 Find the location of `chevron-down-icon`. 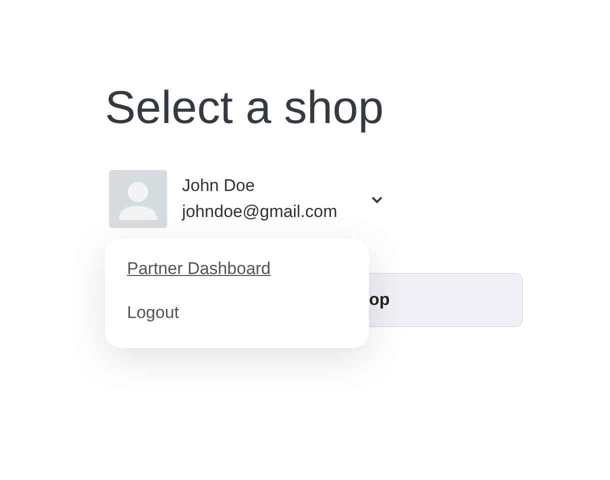

chevron-down-icon is located at coordinates (377, 200).